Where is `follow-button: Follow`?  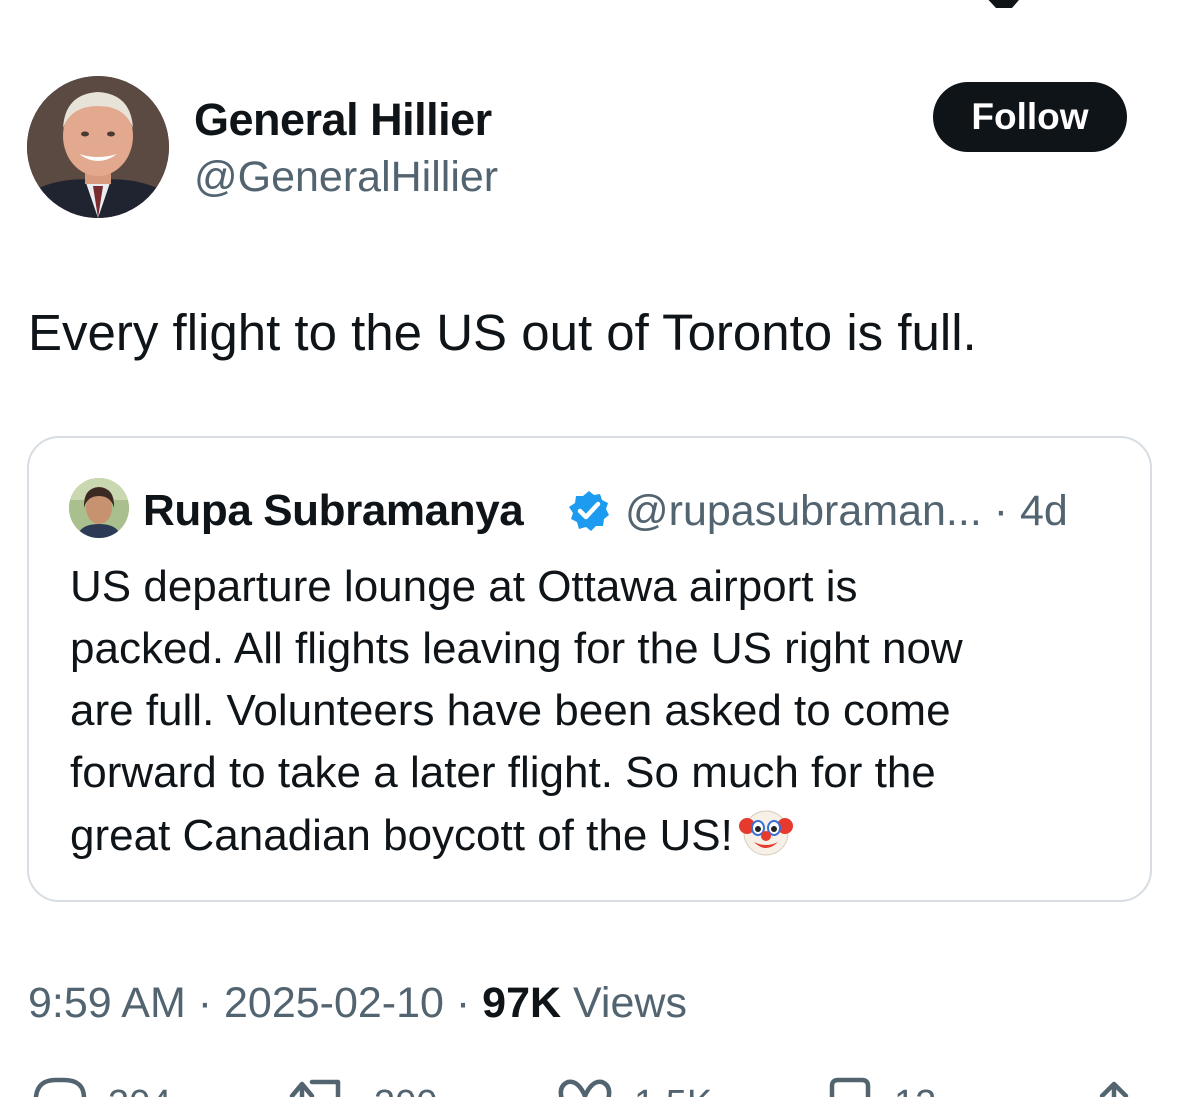 follow-button: Follow is located at coordinates (1030, 117).